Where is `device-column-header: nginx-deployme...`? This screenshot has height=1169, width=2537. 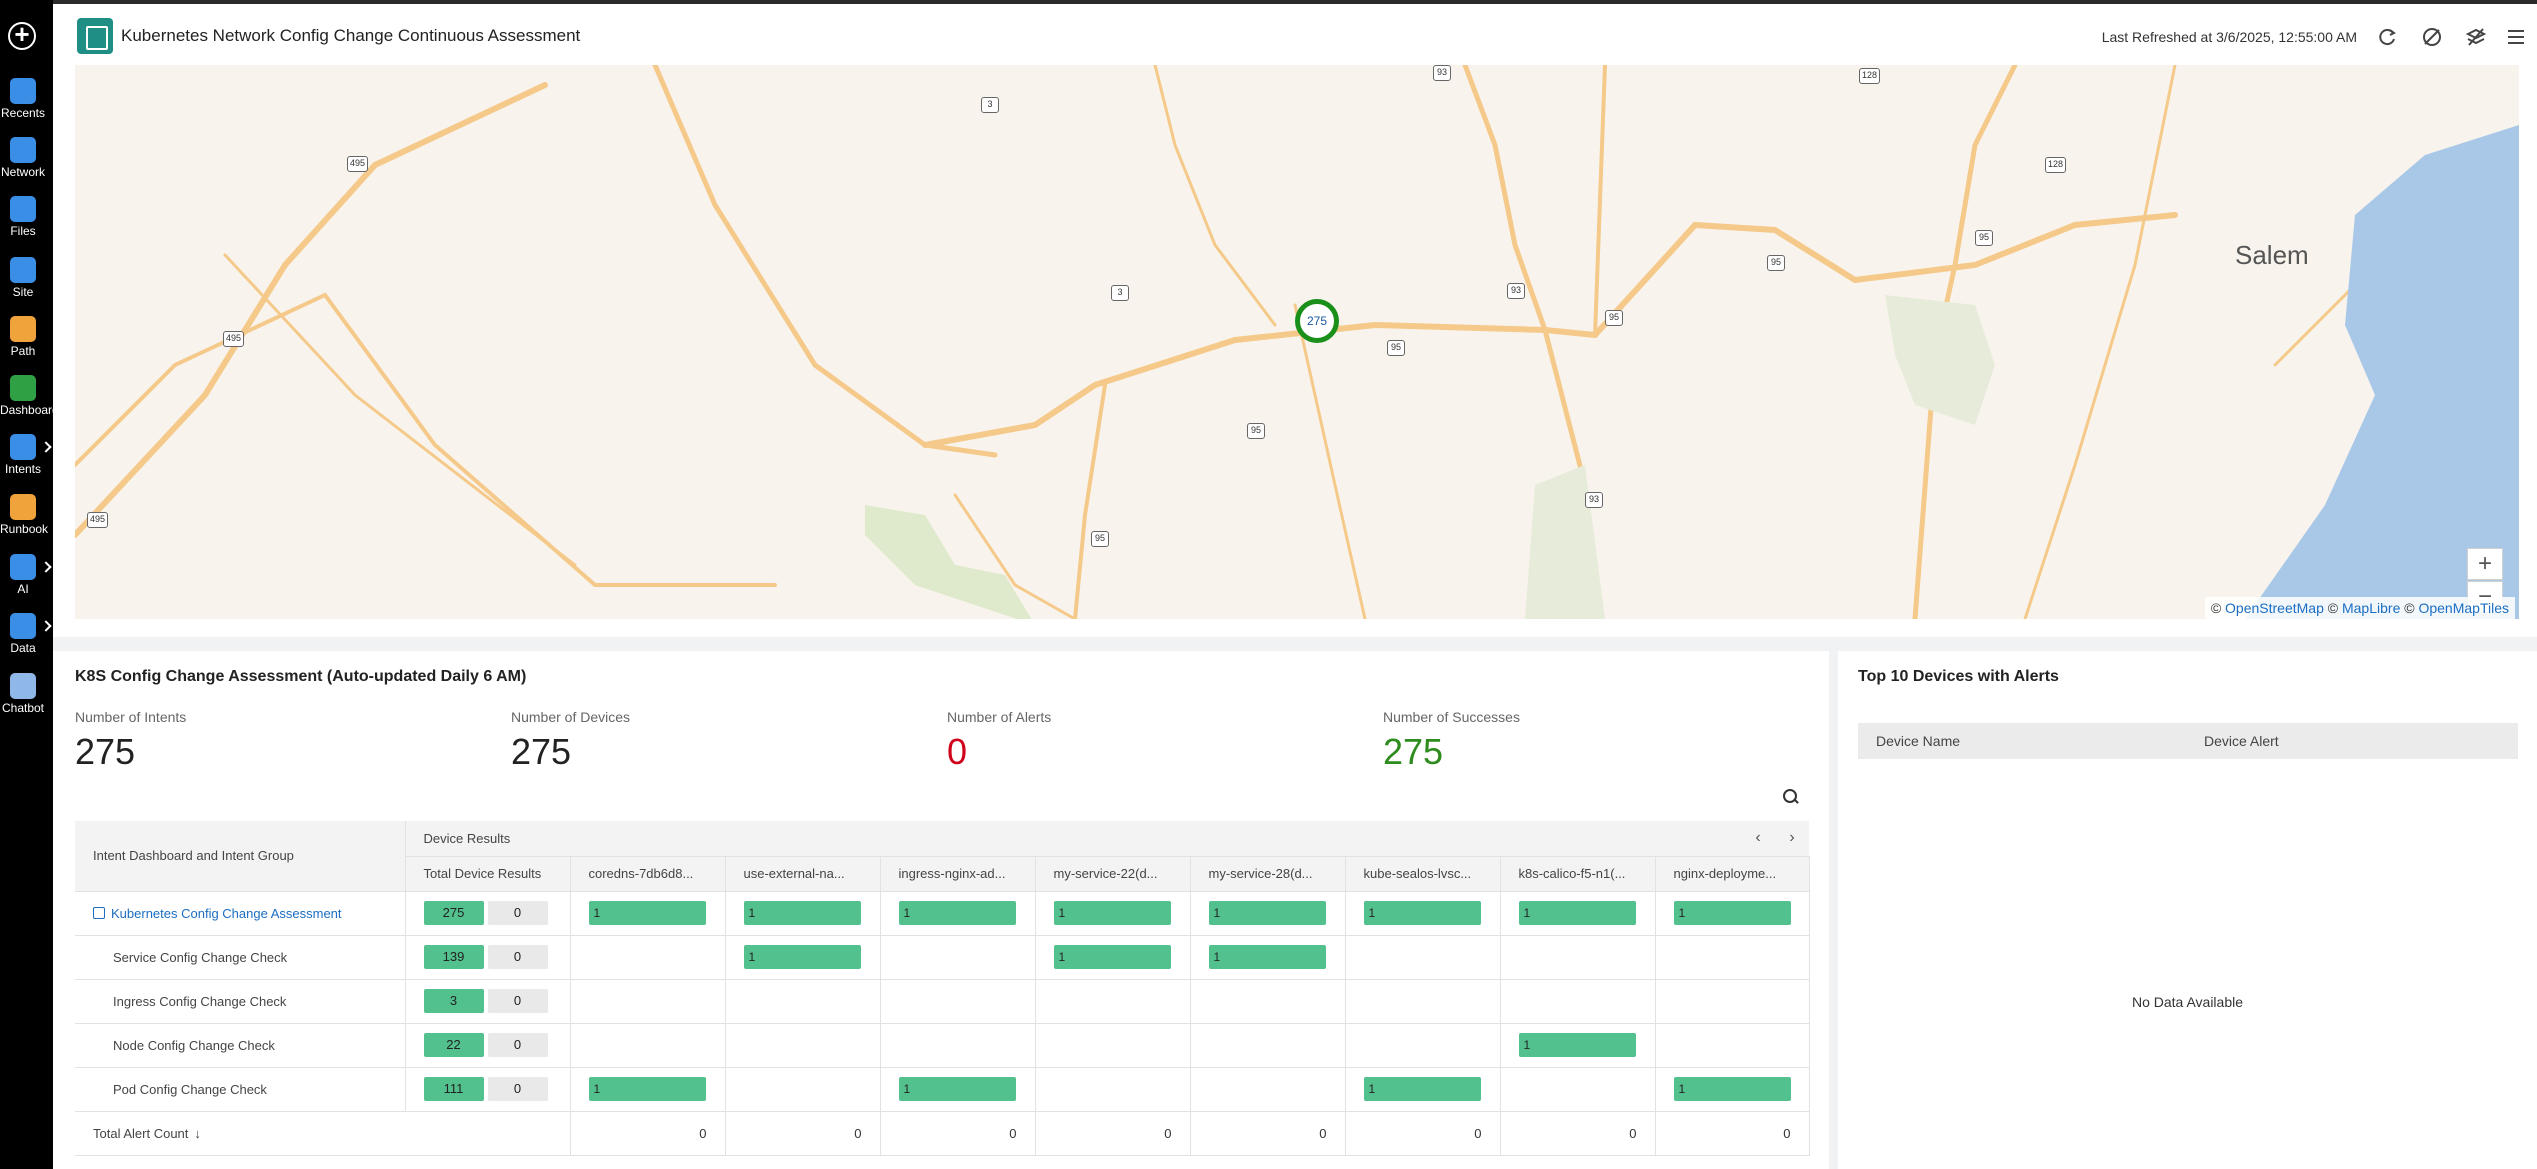
device-column-header: nginx-deployme... is located at coordinates (1732, 874).